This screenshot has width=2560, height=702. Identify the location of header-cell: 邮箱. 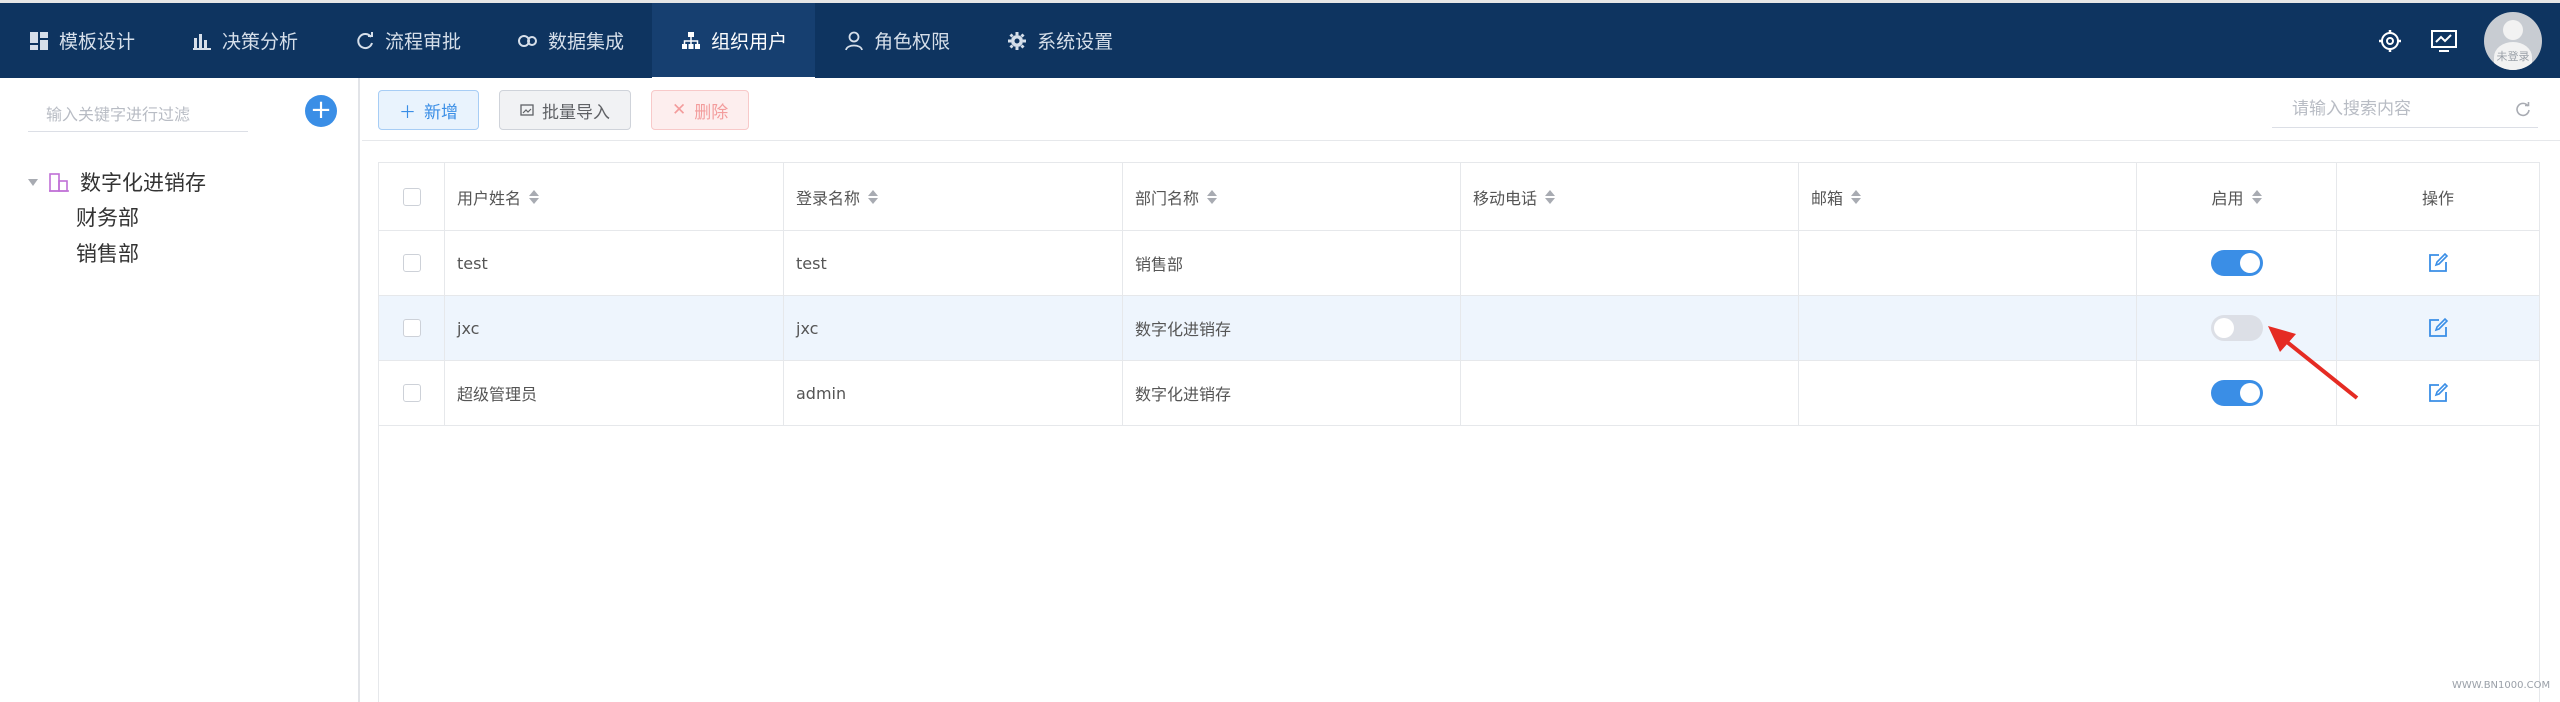
(1968, 196).